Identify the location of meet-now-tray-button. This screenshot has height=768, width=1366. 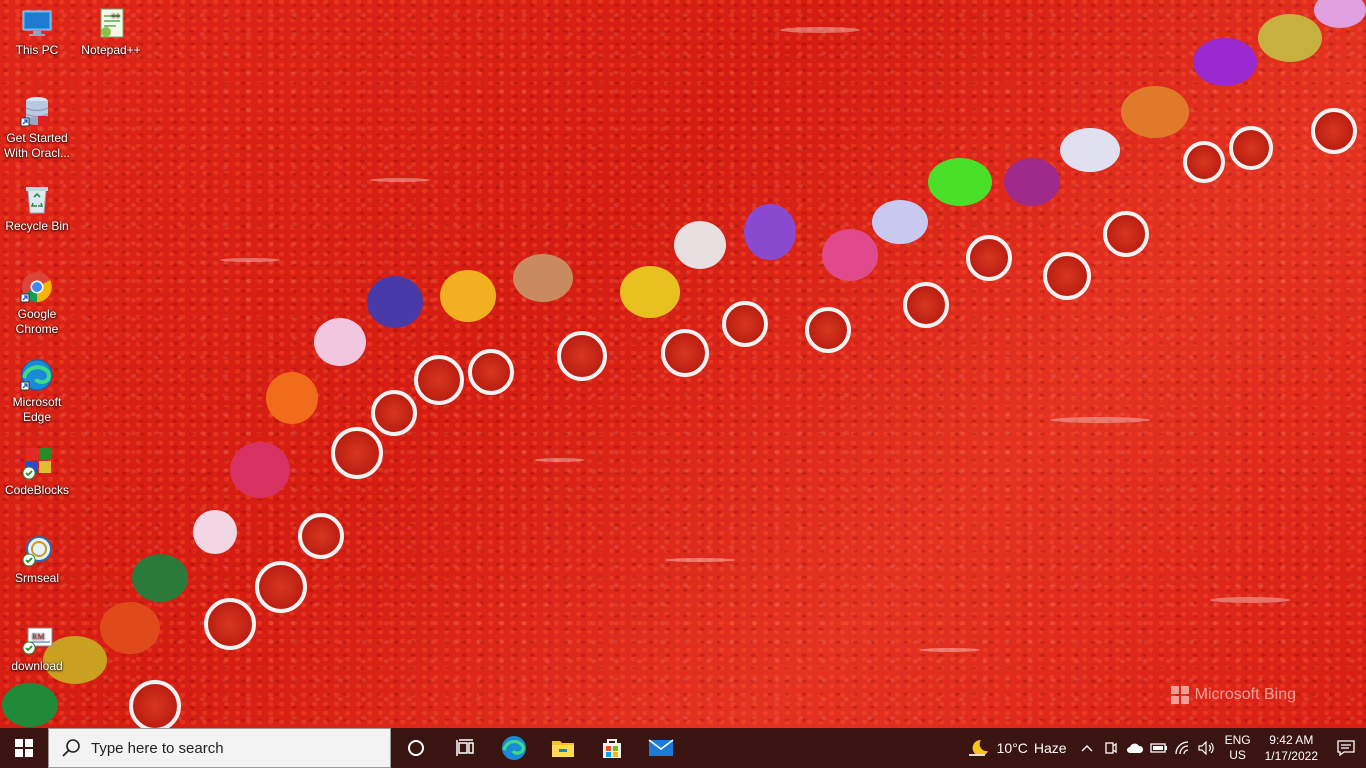
(1111, 748).